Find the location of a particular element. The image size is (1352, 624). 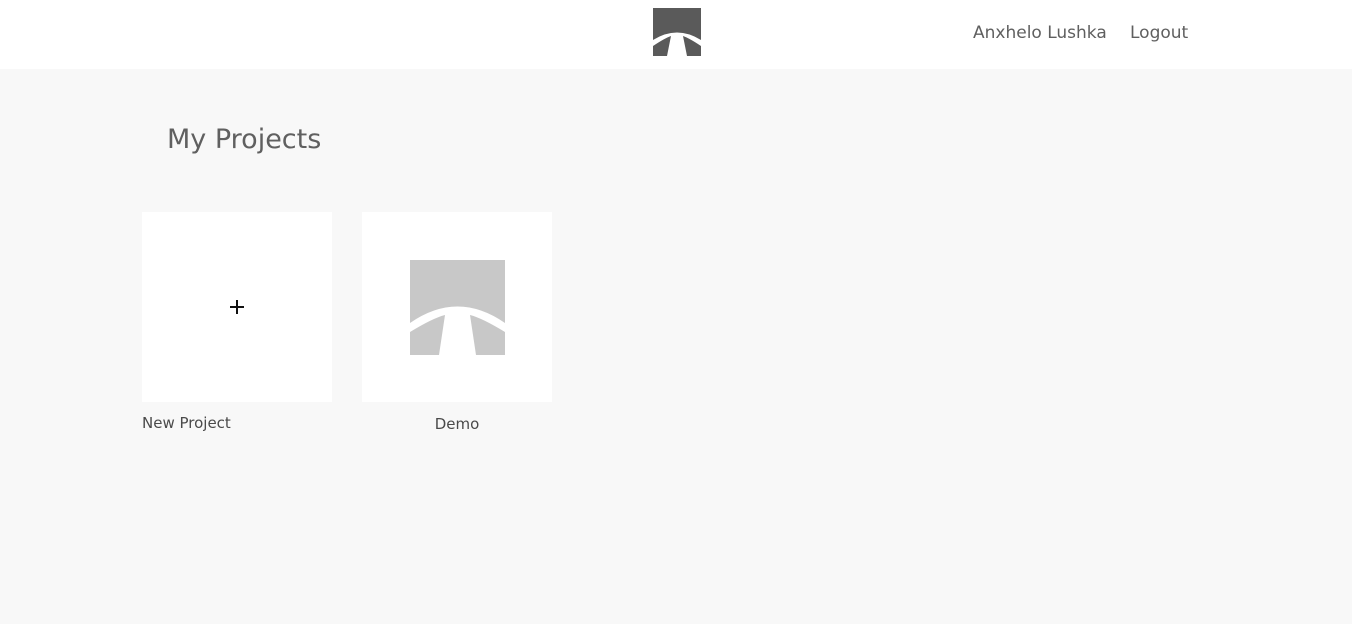

app-logo-icon is located at coordinates (677, 32).